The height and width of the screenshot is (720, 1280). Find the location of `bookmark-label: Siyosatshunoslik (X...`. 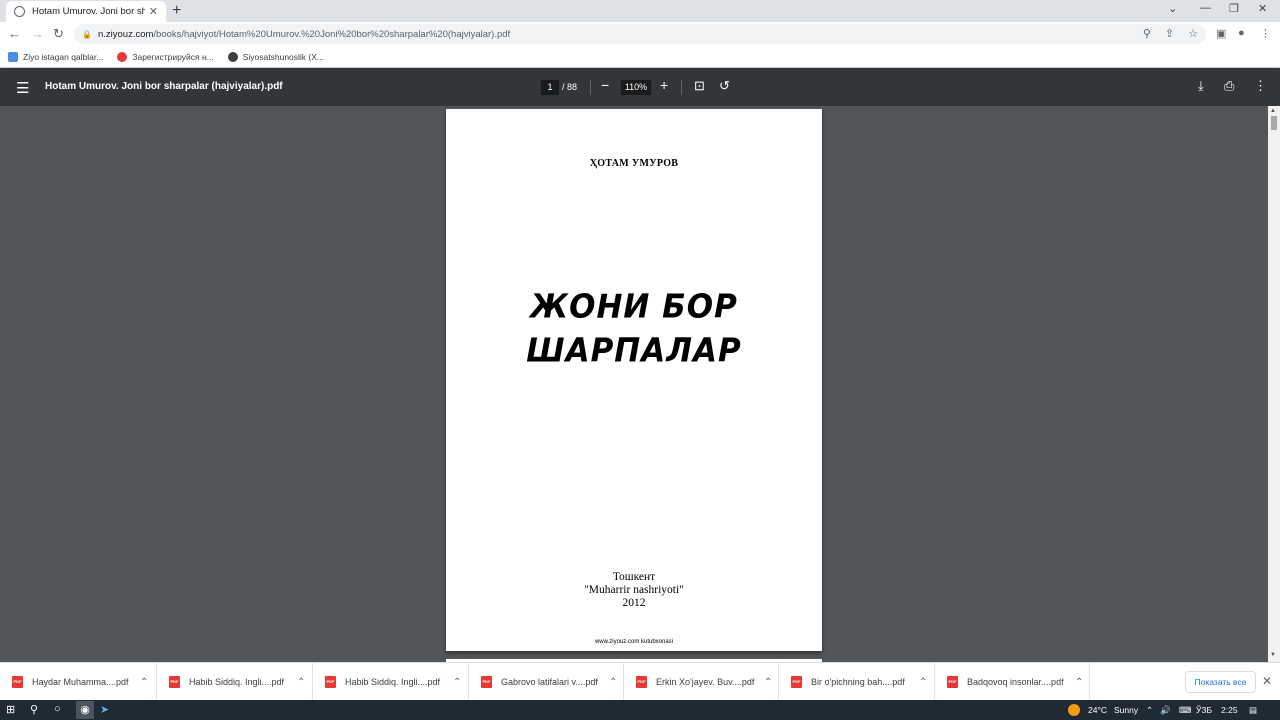

bookmark-label: Siyosatshunoslik (X... is located at coordinates (283, 56).